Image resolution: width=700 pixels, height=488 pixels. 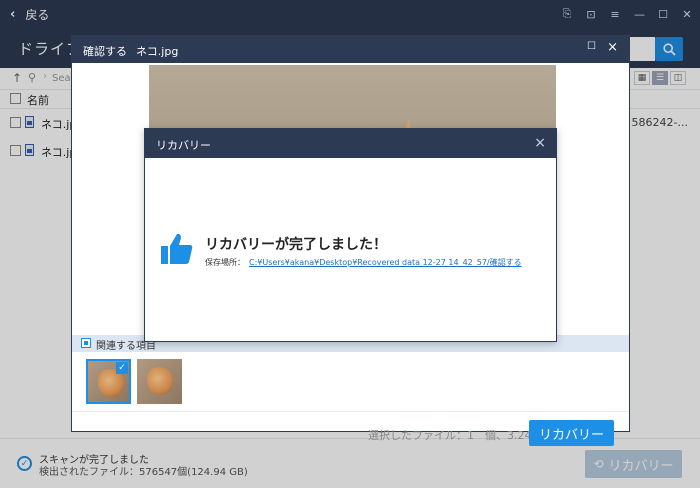 I want to click on thumbs-up-icon, so click(x=177, y=248).